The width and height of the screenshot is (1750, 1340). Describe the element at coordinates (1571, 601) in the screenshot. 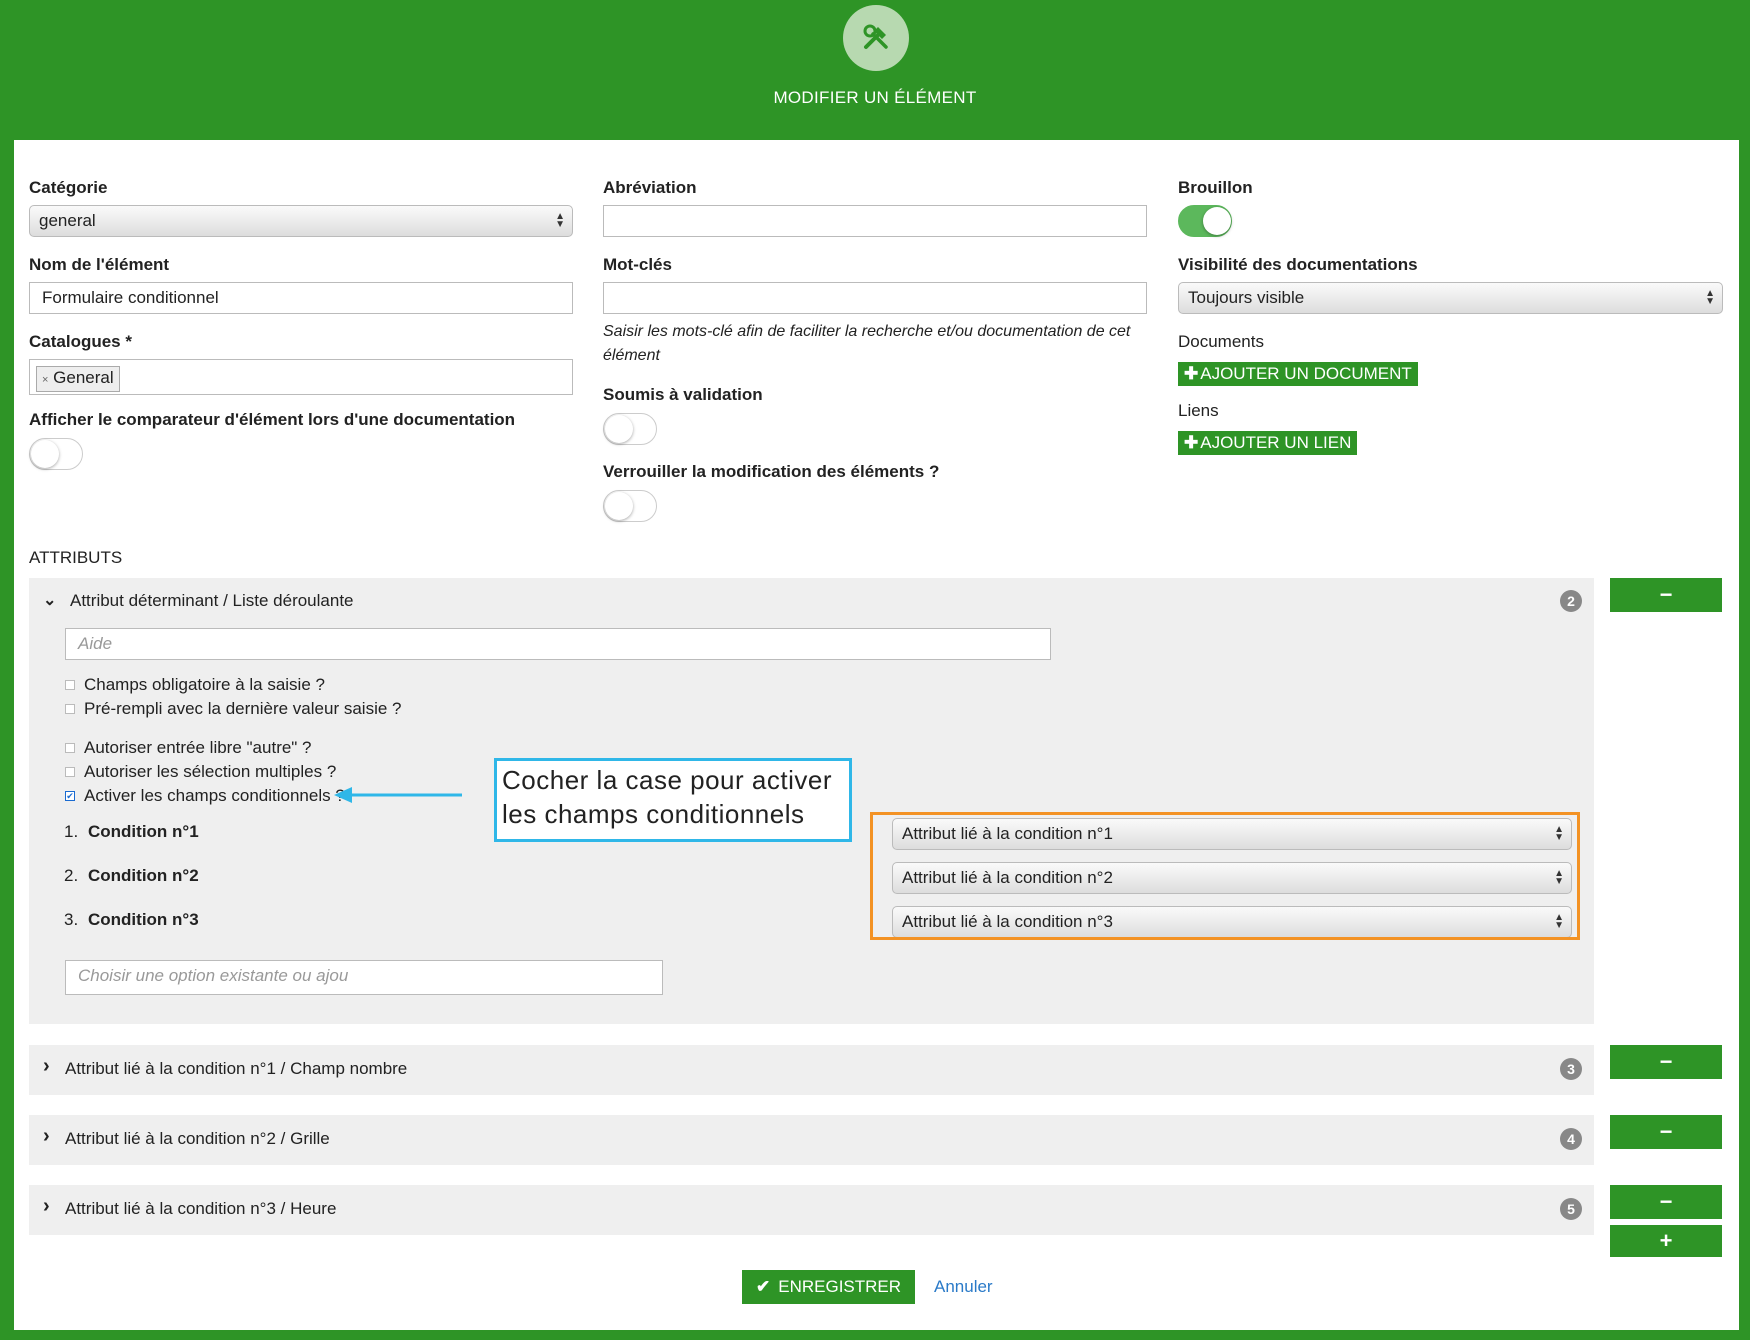

I see `attribute-badge: 2` at that location.